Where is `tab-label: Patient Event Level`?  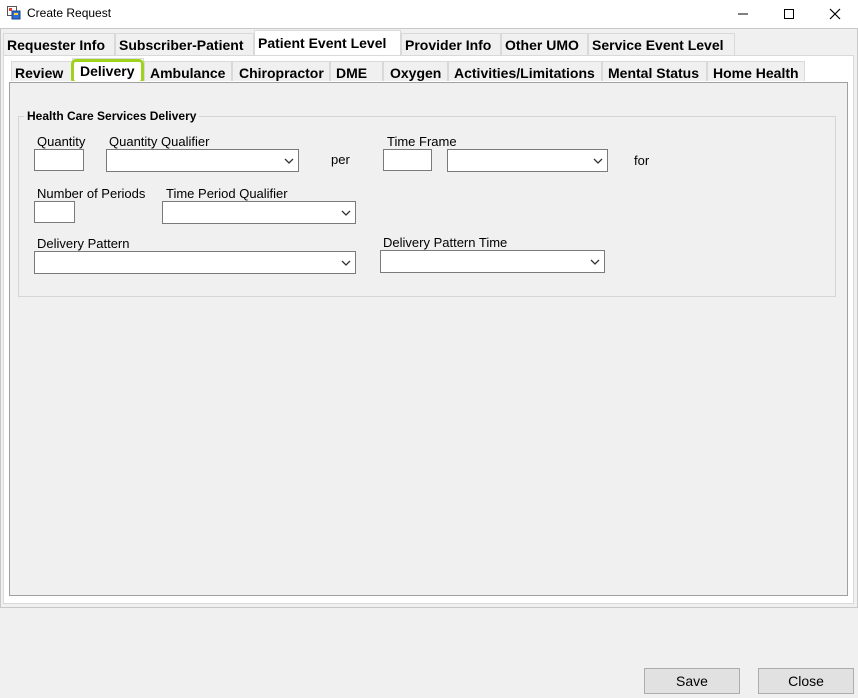
tab-label: Patient Event Level is located at coordinates (322, 43).